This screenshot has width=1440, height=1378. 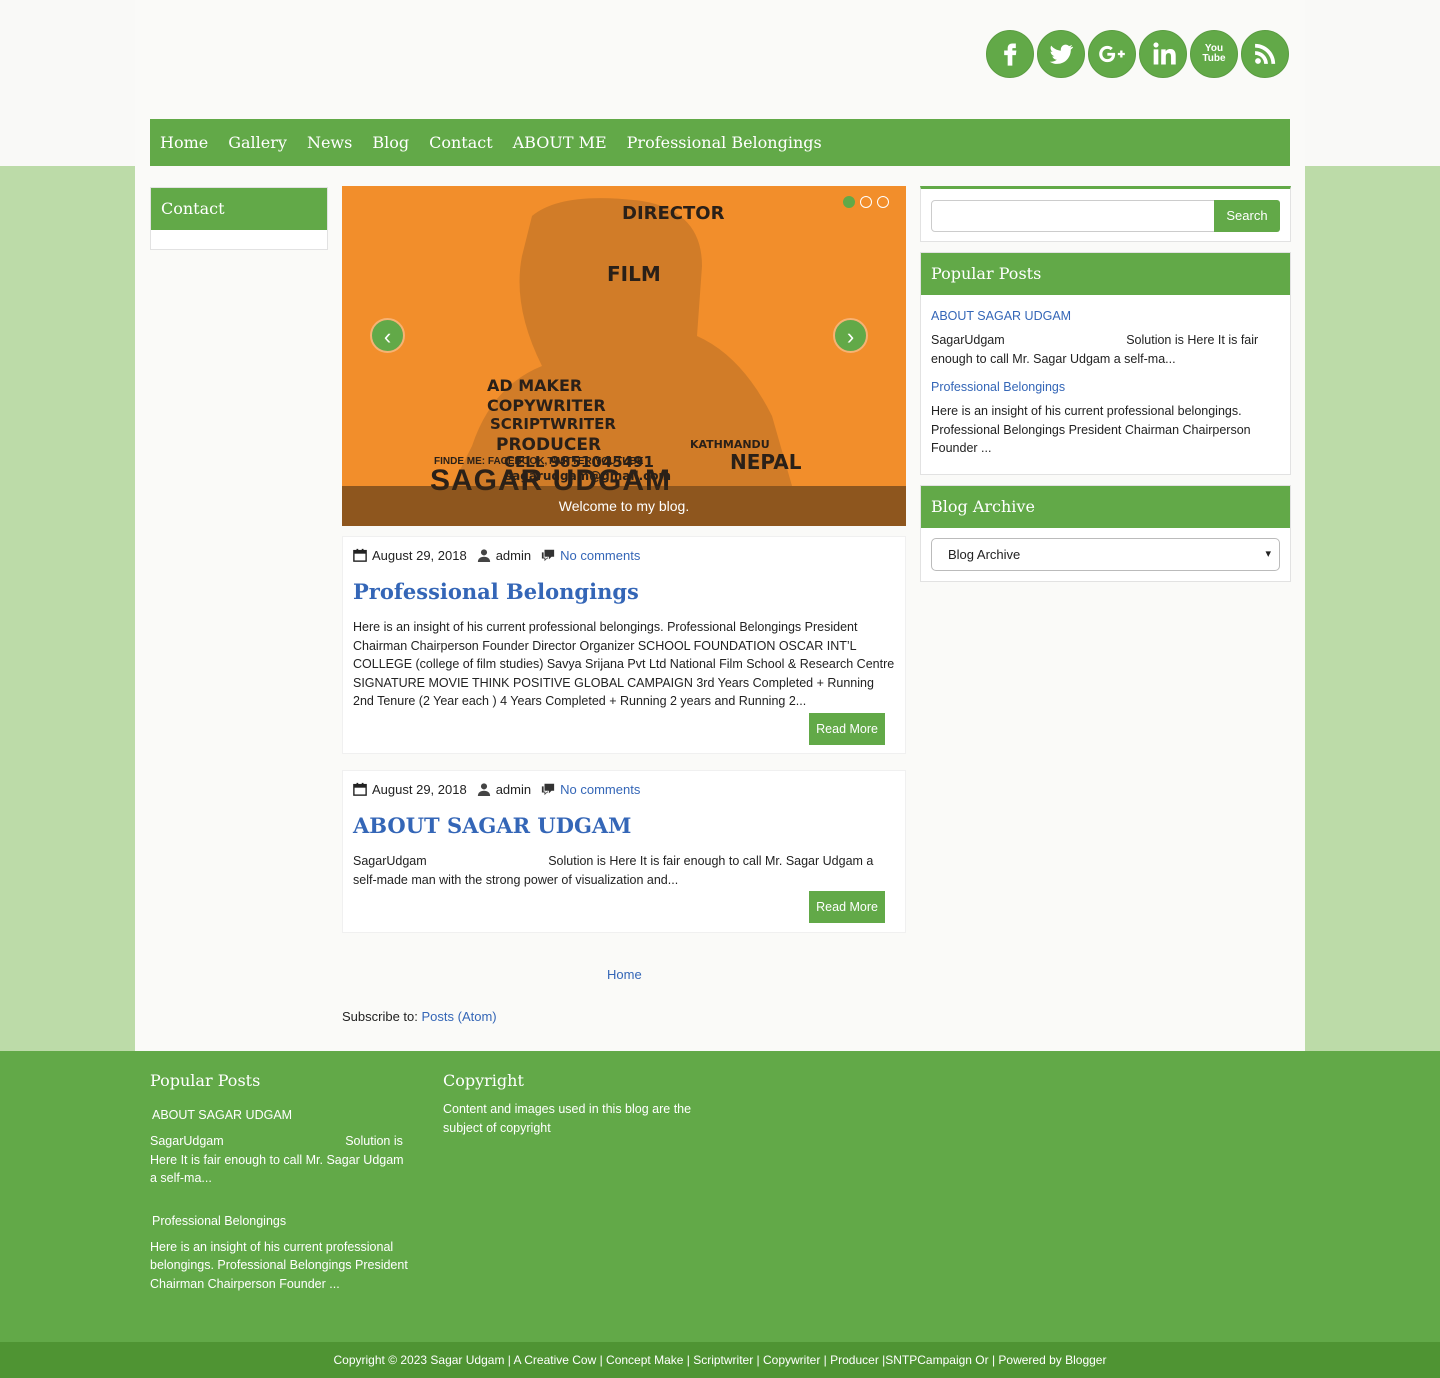 What do you see at coordinates (184, 142) in the screenshot?
I see `nav-home: Home` at bounding box center [184, 142].